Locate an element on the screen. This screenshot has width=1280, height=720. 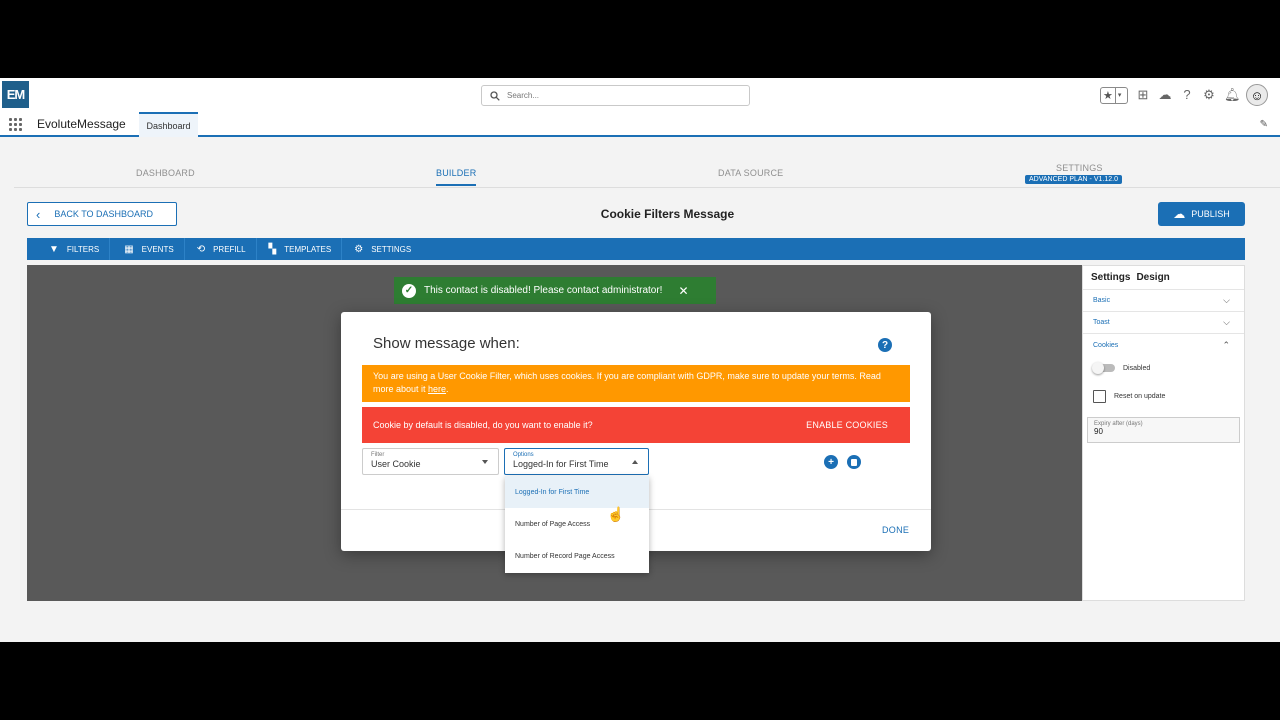
step-data-source: DATA SOURCE is located at coordinates (750, 173).